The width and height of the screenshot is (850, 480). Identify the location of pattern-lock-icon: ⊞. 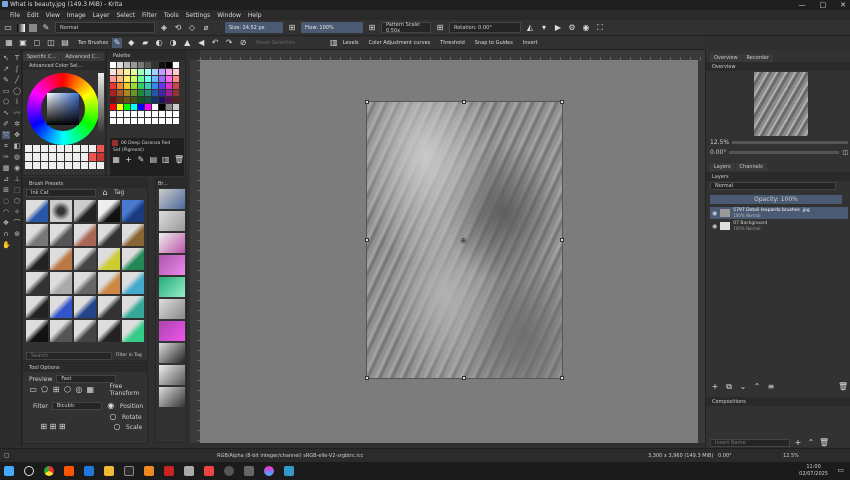
(440, 28).